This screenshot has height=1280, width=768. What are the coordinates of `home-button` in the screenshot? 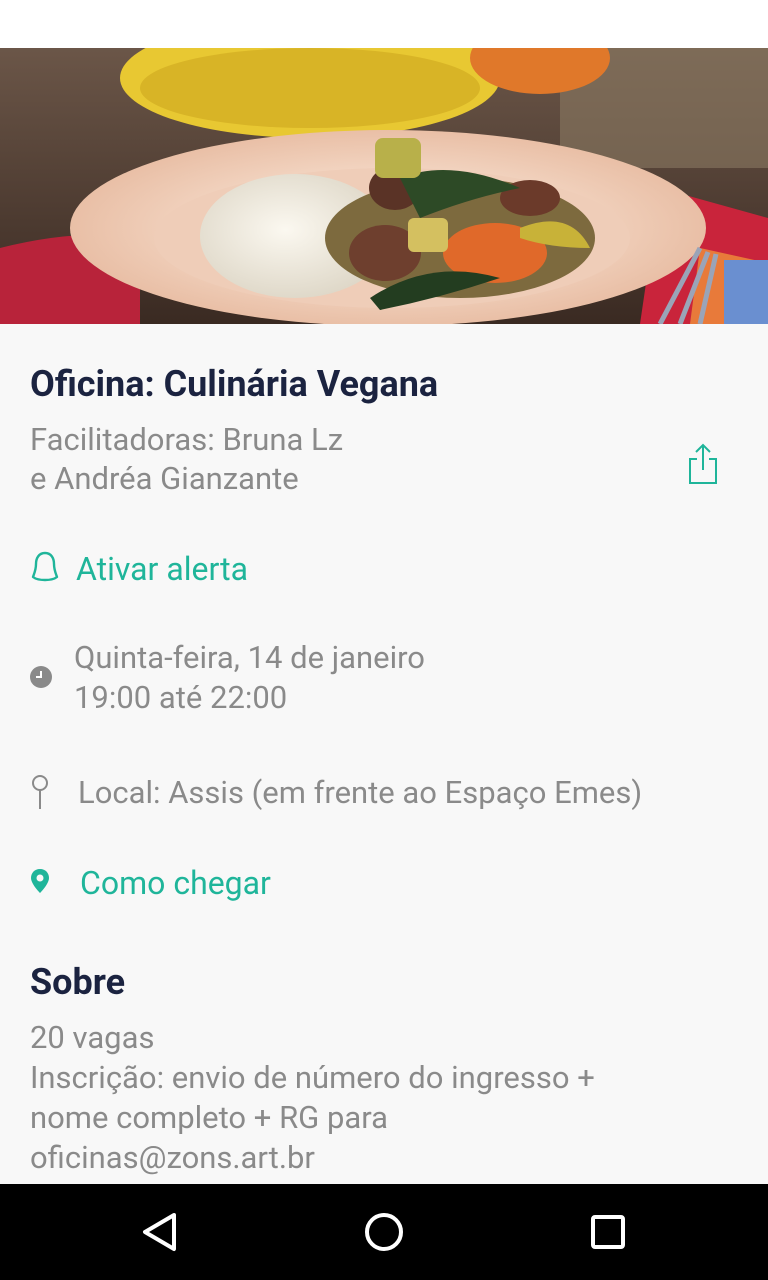 It's located at (384, 1232).